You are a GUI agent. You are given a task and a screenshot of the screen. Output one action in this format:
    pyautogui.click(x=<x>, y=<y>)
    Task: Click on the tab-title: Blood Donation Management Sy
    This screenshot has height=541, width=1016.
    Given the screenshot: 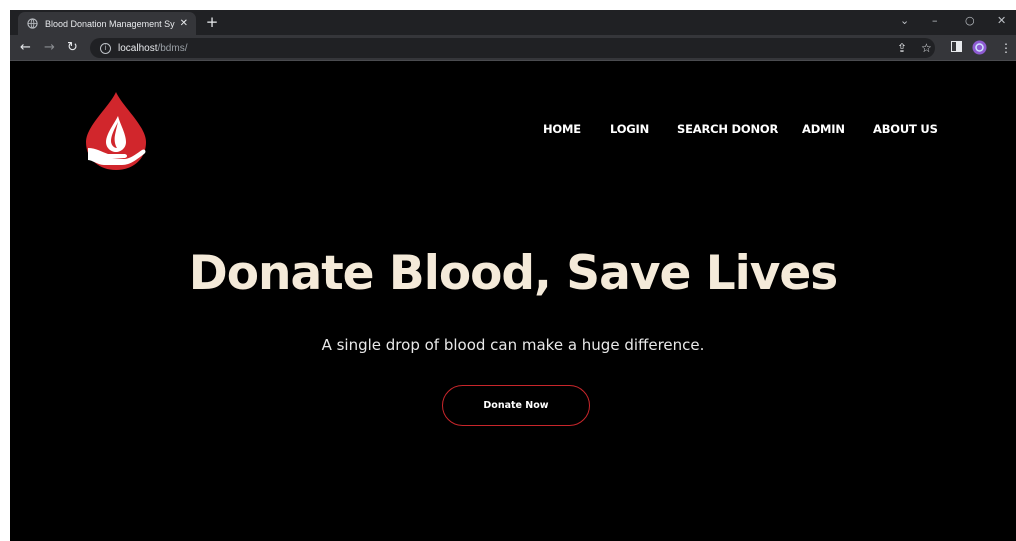 What is the action you would take?
    pyautogui.click(x=110, y=23)
    